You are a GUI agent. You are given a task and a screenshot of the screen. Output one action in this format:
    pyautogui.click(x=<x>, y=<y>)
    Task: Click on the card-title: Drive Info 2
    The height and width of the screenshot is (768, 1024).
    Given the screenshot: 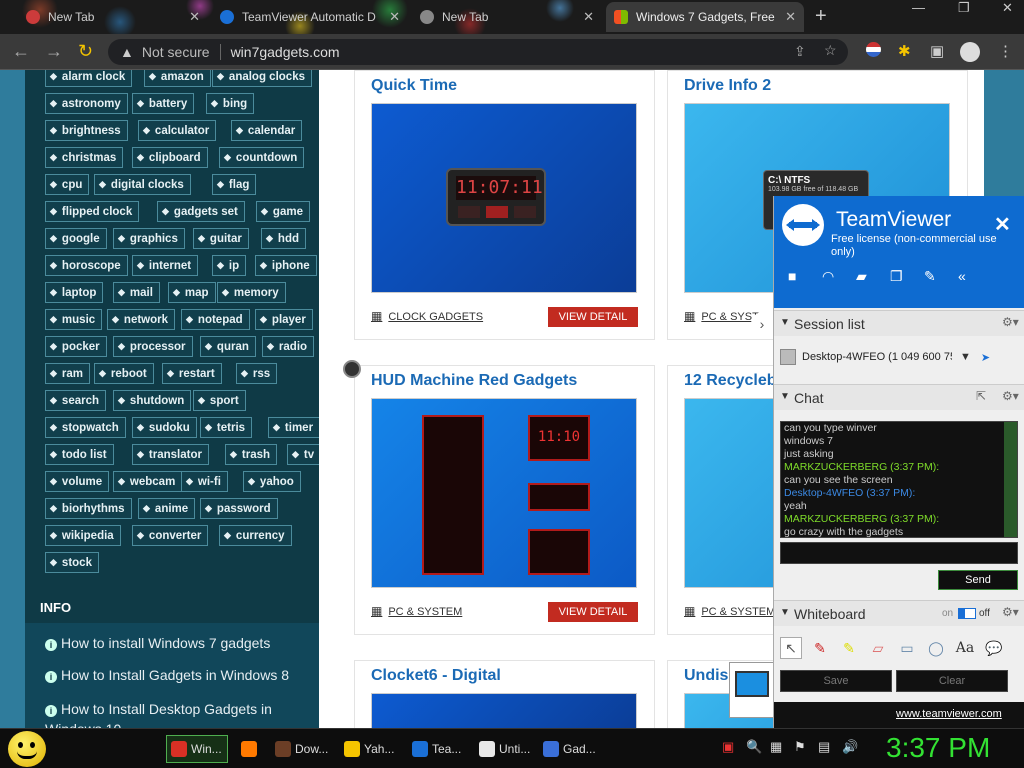 What is the action you would take?
    pyautogui.click(x=727, y=86)
    